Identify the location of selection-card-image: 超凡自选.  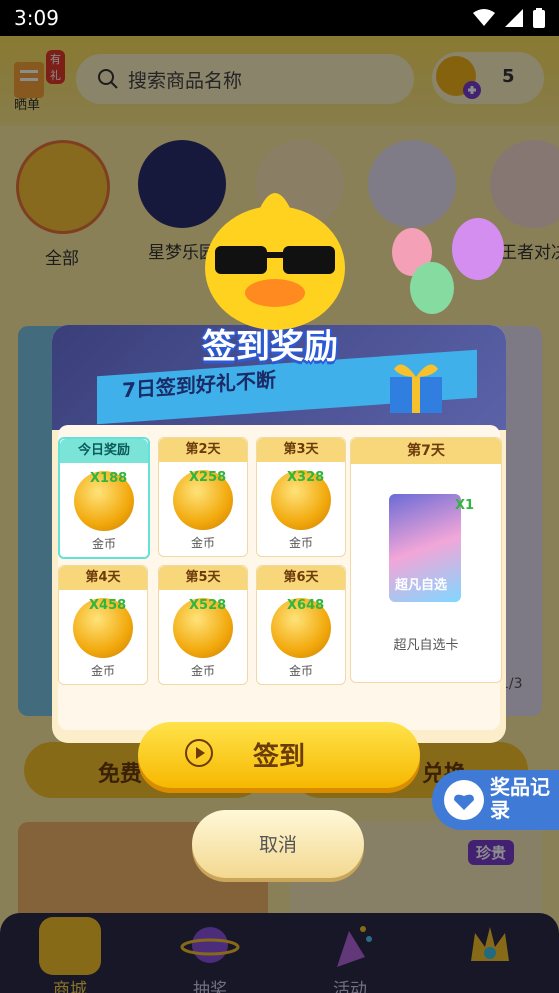
(425, 548).